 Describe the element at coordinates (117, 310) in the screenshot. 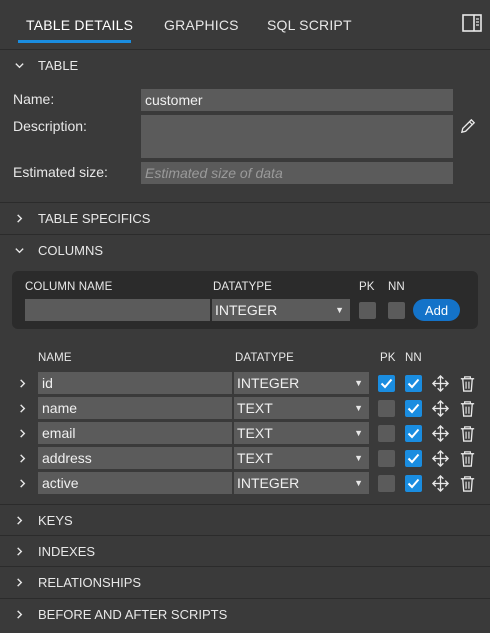

I see `new-column-name-input` at that location.